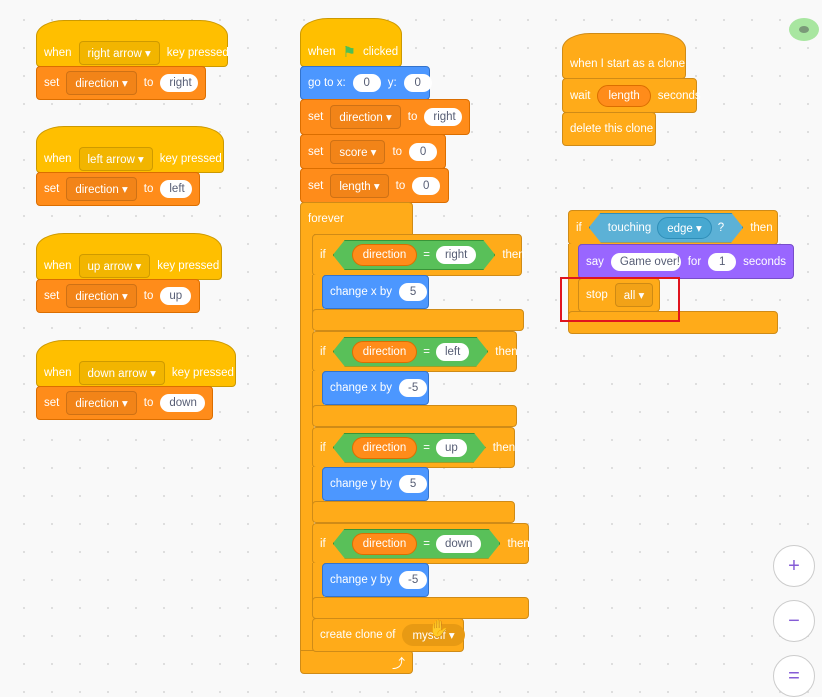  I want to click on when-key-pressed-block: when up arrow key pressed, so click(129, 256).